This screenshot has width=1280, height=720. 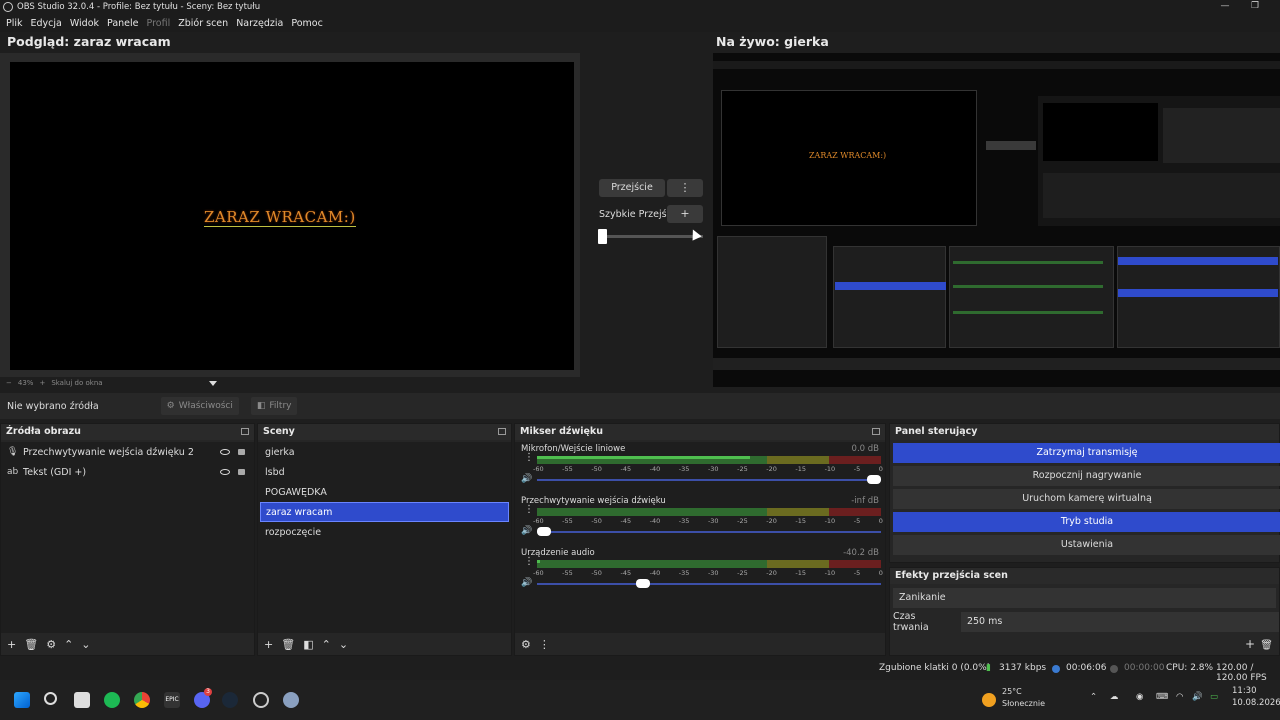 I want to click on add-scene-icon: +, so click(x=268, y=644).